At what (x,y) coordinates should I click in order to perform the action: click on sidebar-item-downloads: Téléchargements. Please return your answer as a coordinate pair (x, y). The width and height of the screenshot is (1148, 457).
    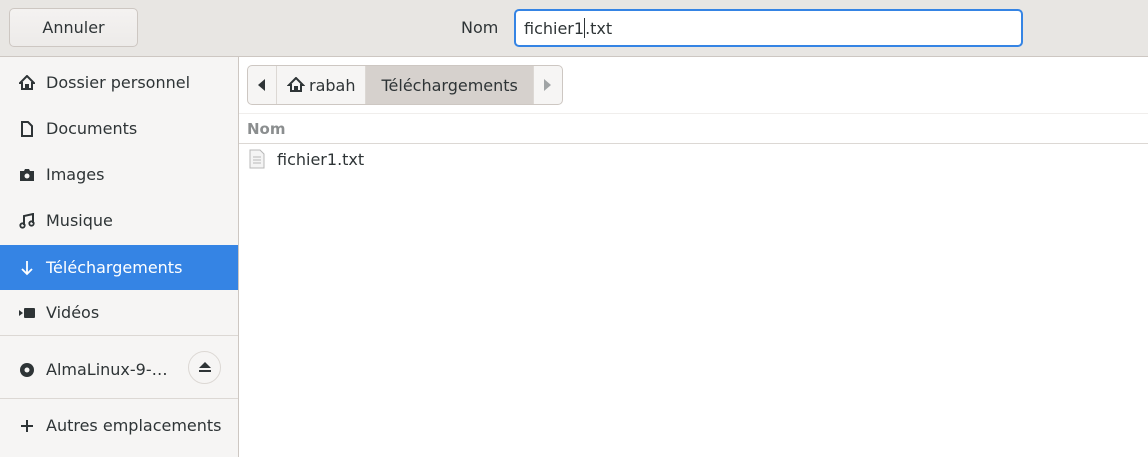
    Looking at the image, I should click on (119, 267).